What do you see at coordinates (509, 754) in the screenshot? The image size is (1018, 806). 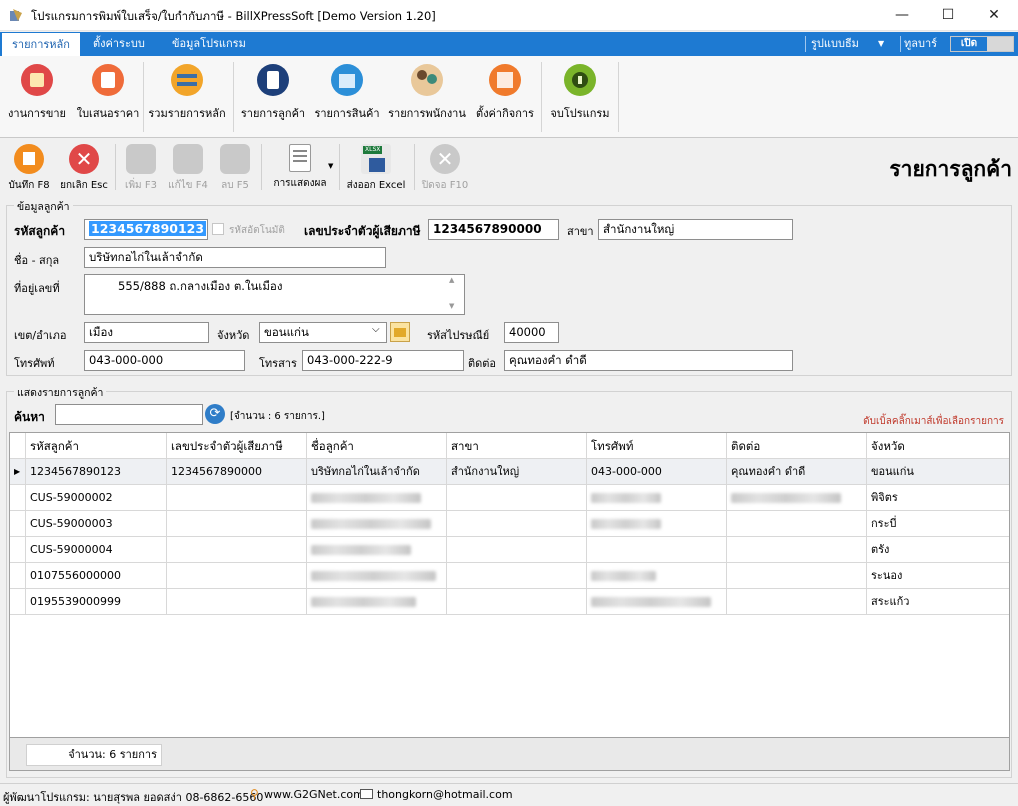 I see `grid-footer: จำนวน: 6 รายการ` at bounding box center [509, 754].